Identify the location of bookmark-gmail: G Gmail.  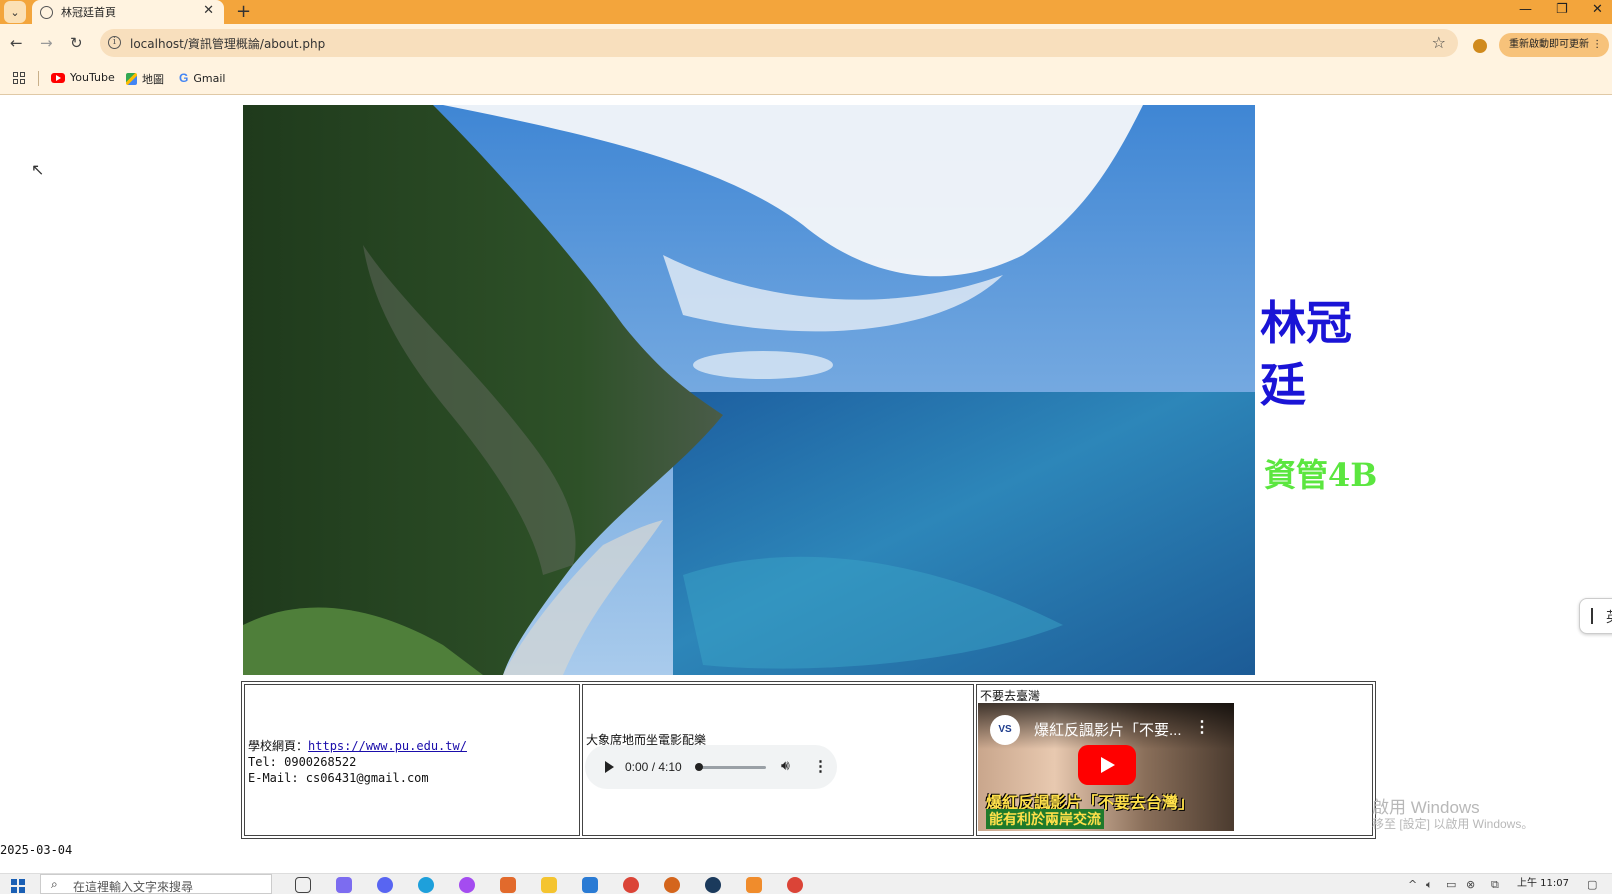
(202, 78).